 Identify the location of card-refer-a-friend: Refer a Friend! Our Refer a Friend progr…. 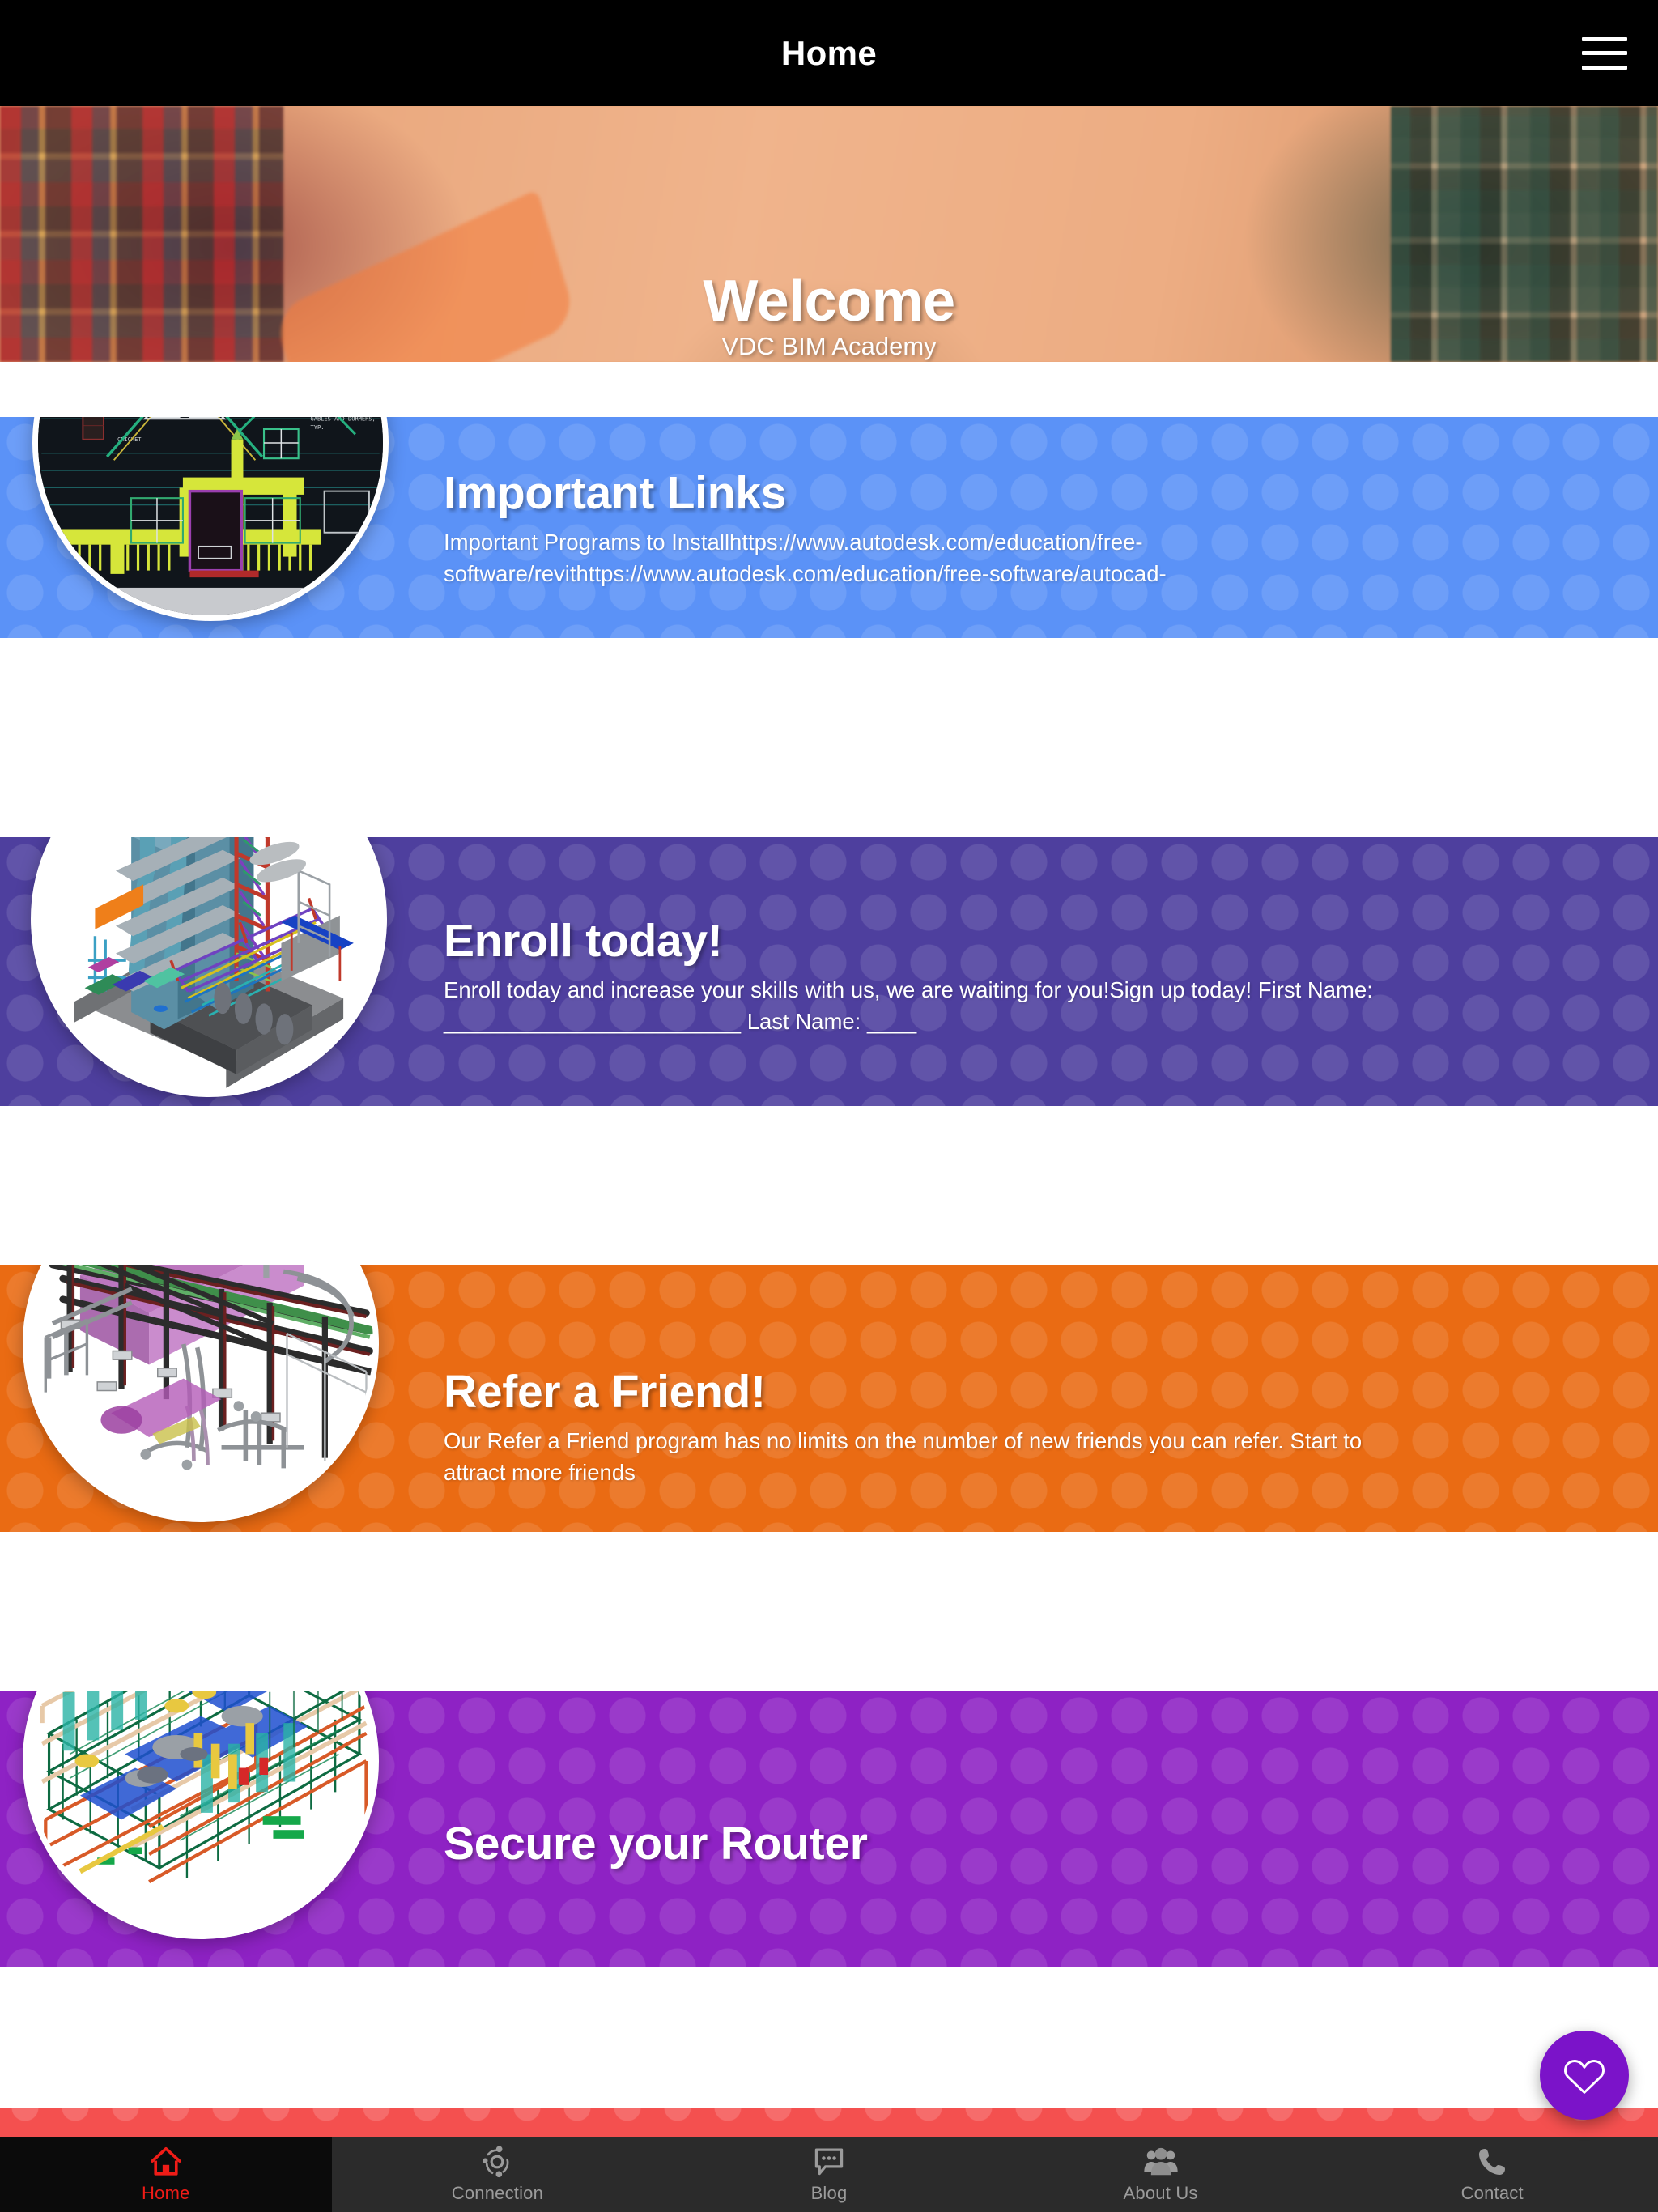
(829, 1398).